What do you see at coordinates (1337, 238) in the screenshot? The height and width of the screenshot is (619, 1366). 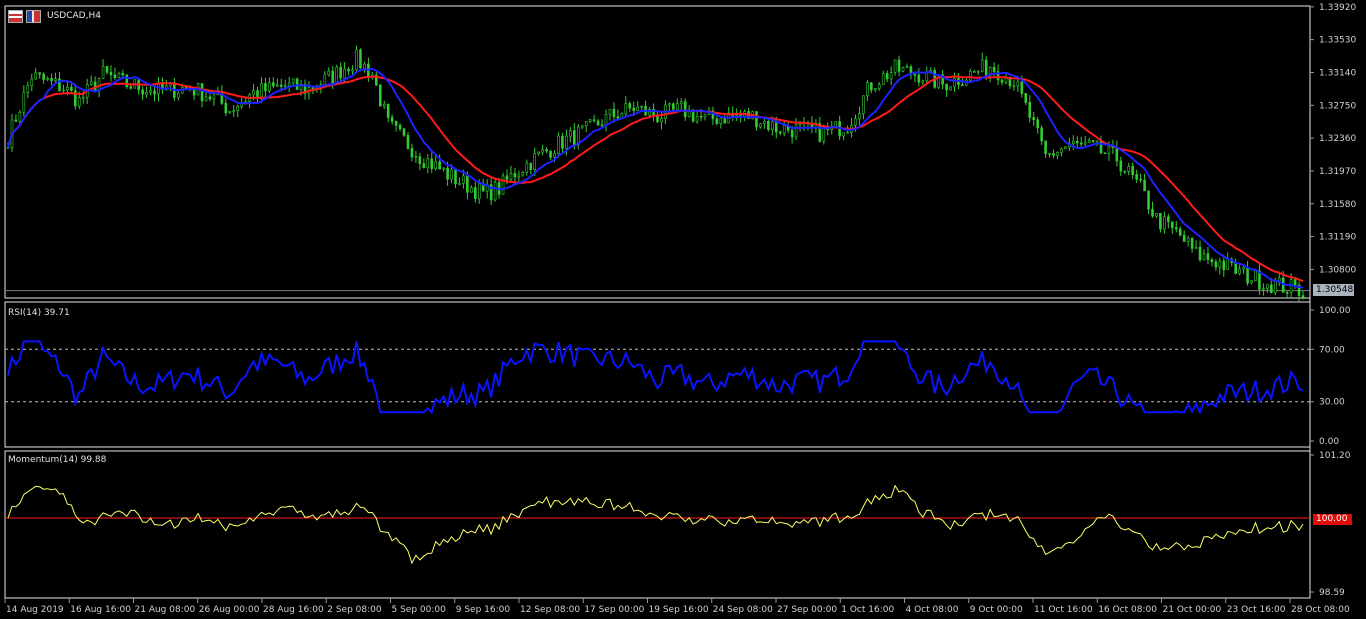 I see `price-tick-label: 1.31190` at bounding box center [1337, 238].